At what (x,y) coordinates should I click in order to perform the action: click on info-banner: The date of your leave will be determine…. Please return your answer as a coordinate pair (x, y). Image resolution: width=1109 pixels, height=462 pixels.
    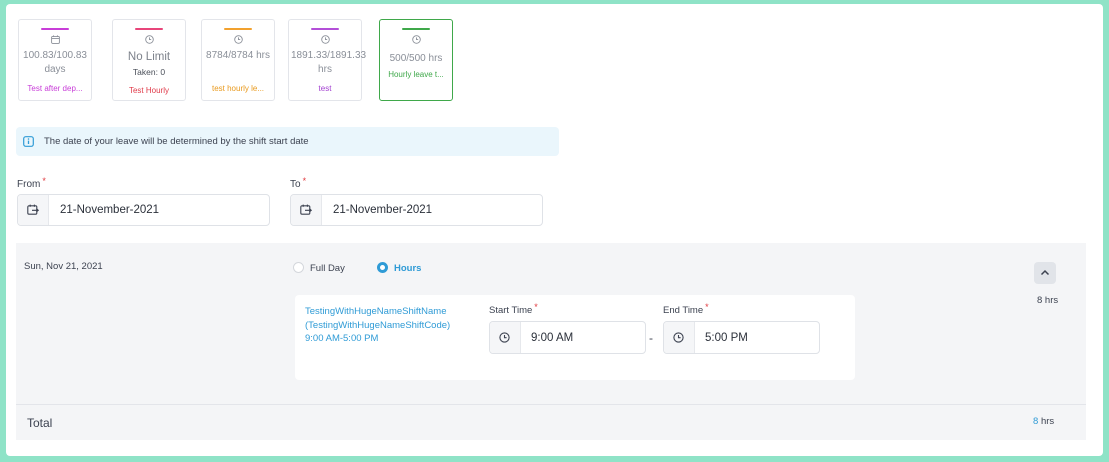
    Looking at the image, I should click on (287, 141).